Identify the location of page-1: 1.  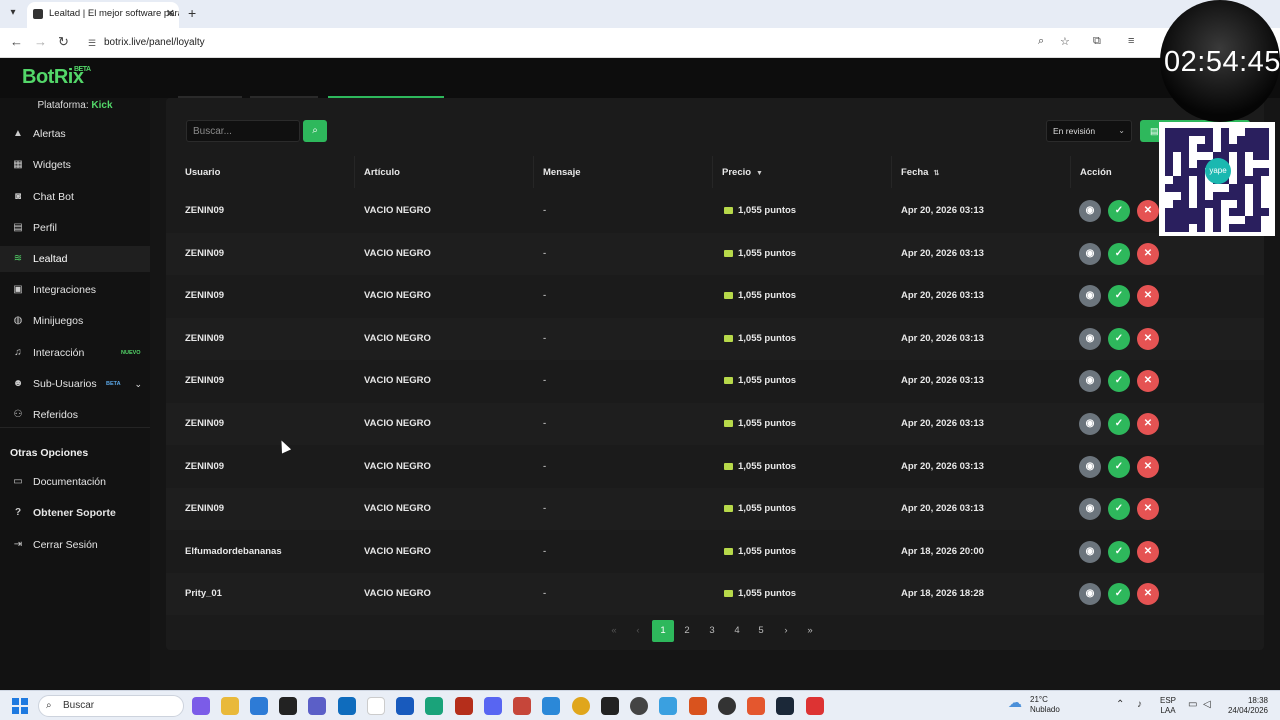
(663, 631).